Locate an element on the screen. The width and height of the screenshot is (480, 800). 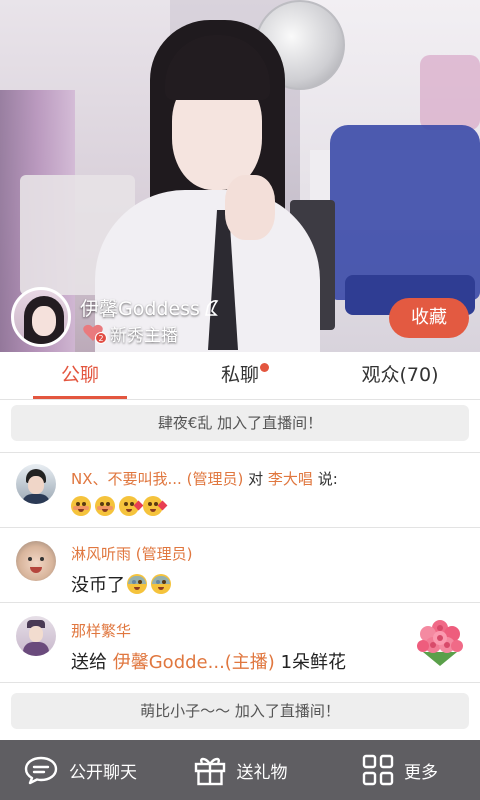
tab-private-chat: 私聊 is located at coordinates (240, 375).